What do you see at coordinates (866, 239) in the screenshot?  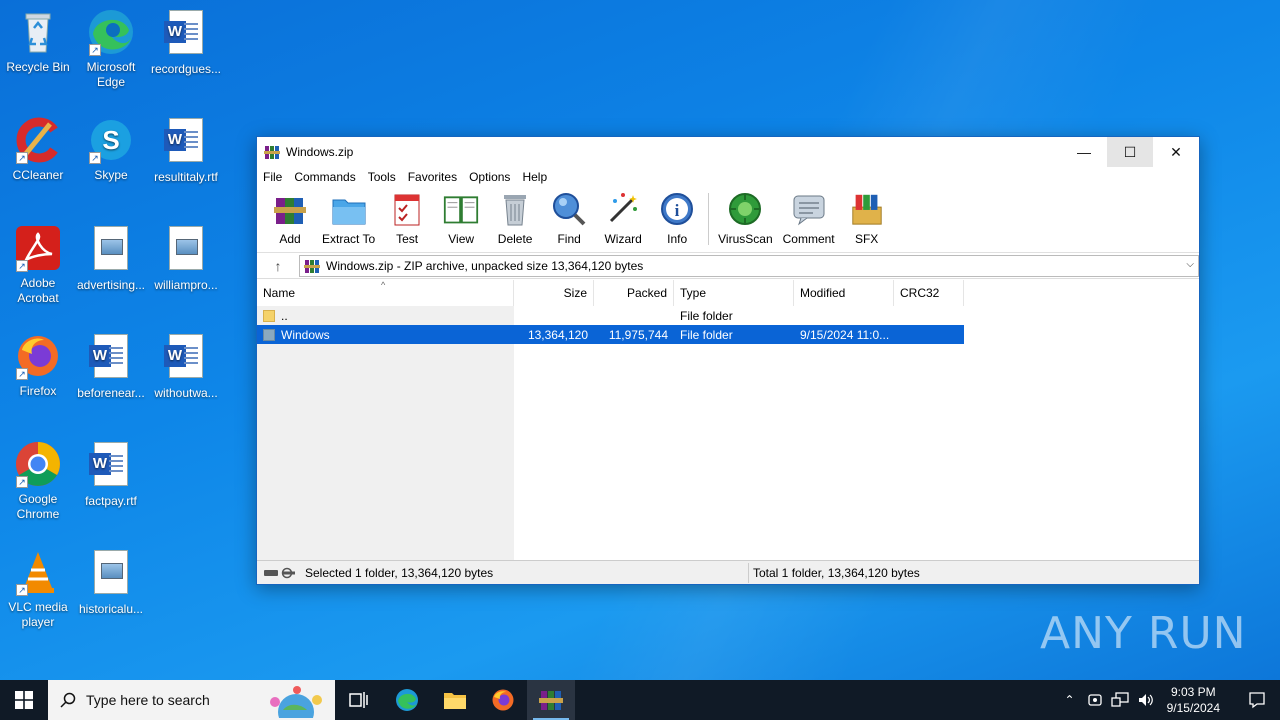 I see `sfx-label: SFX` at bounding box center [866, 239].